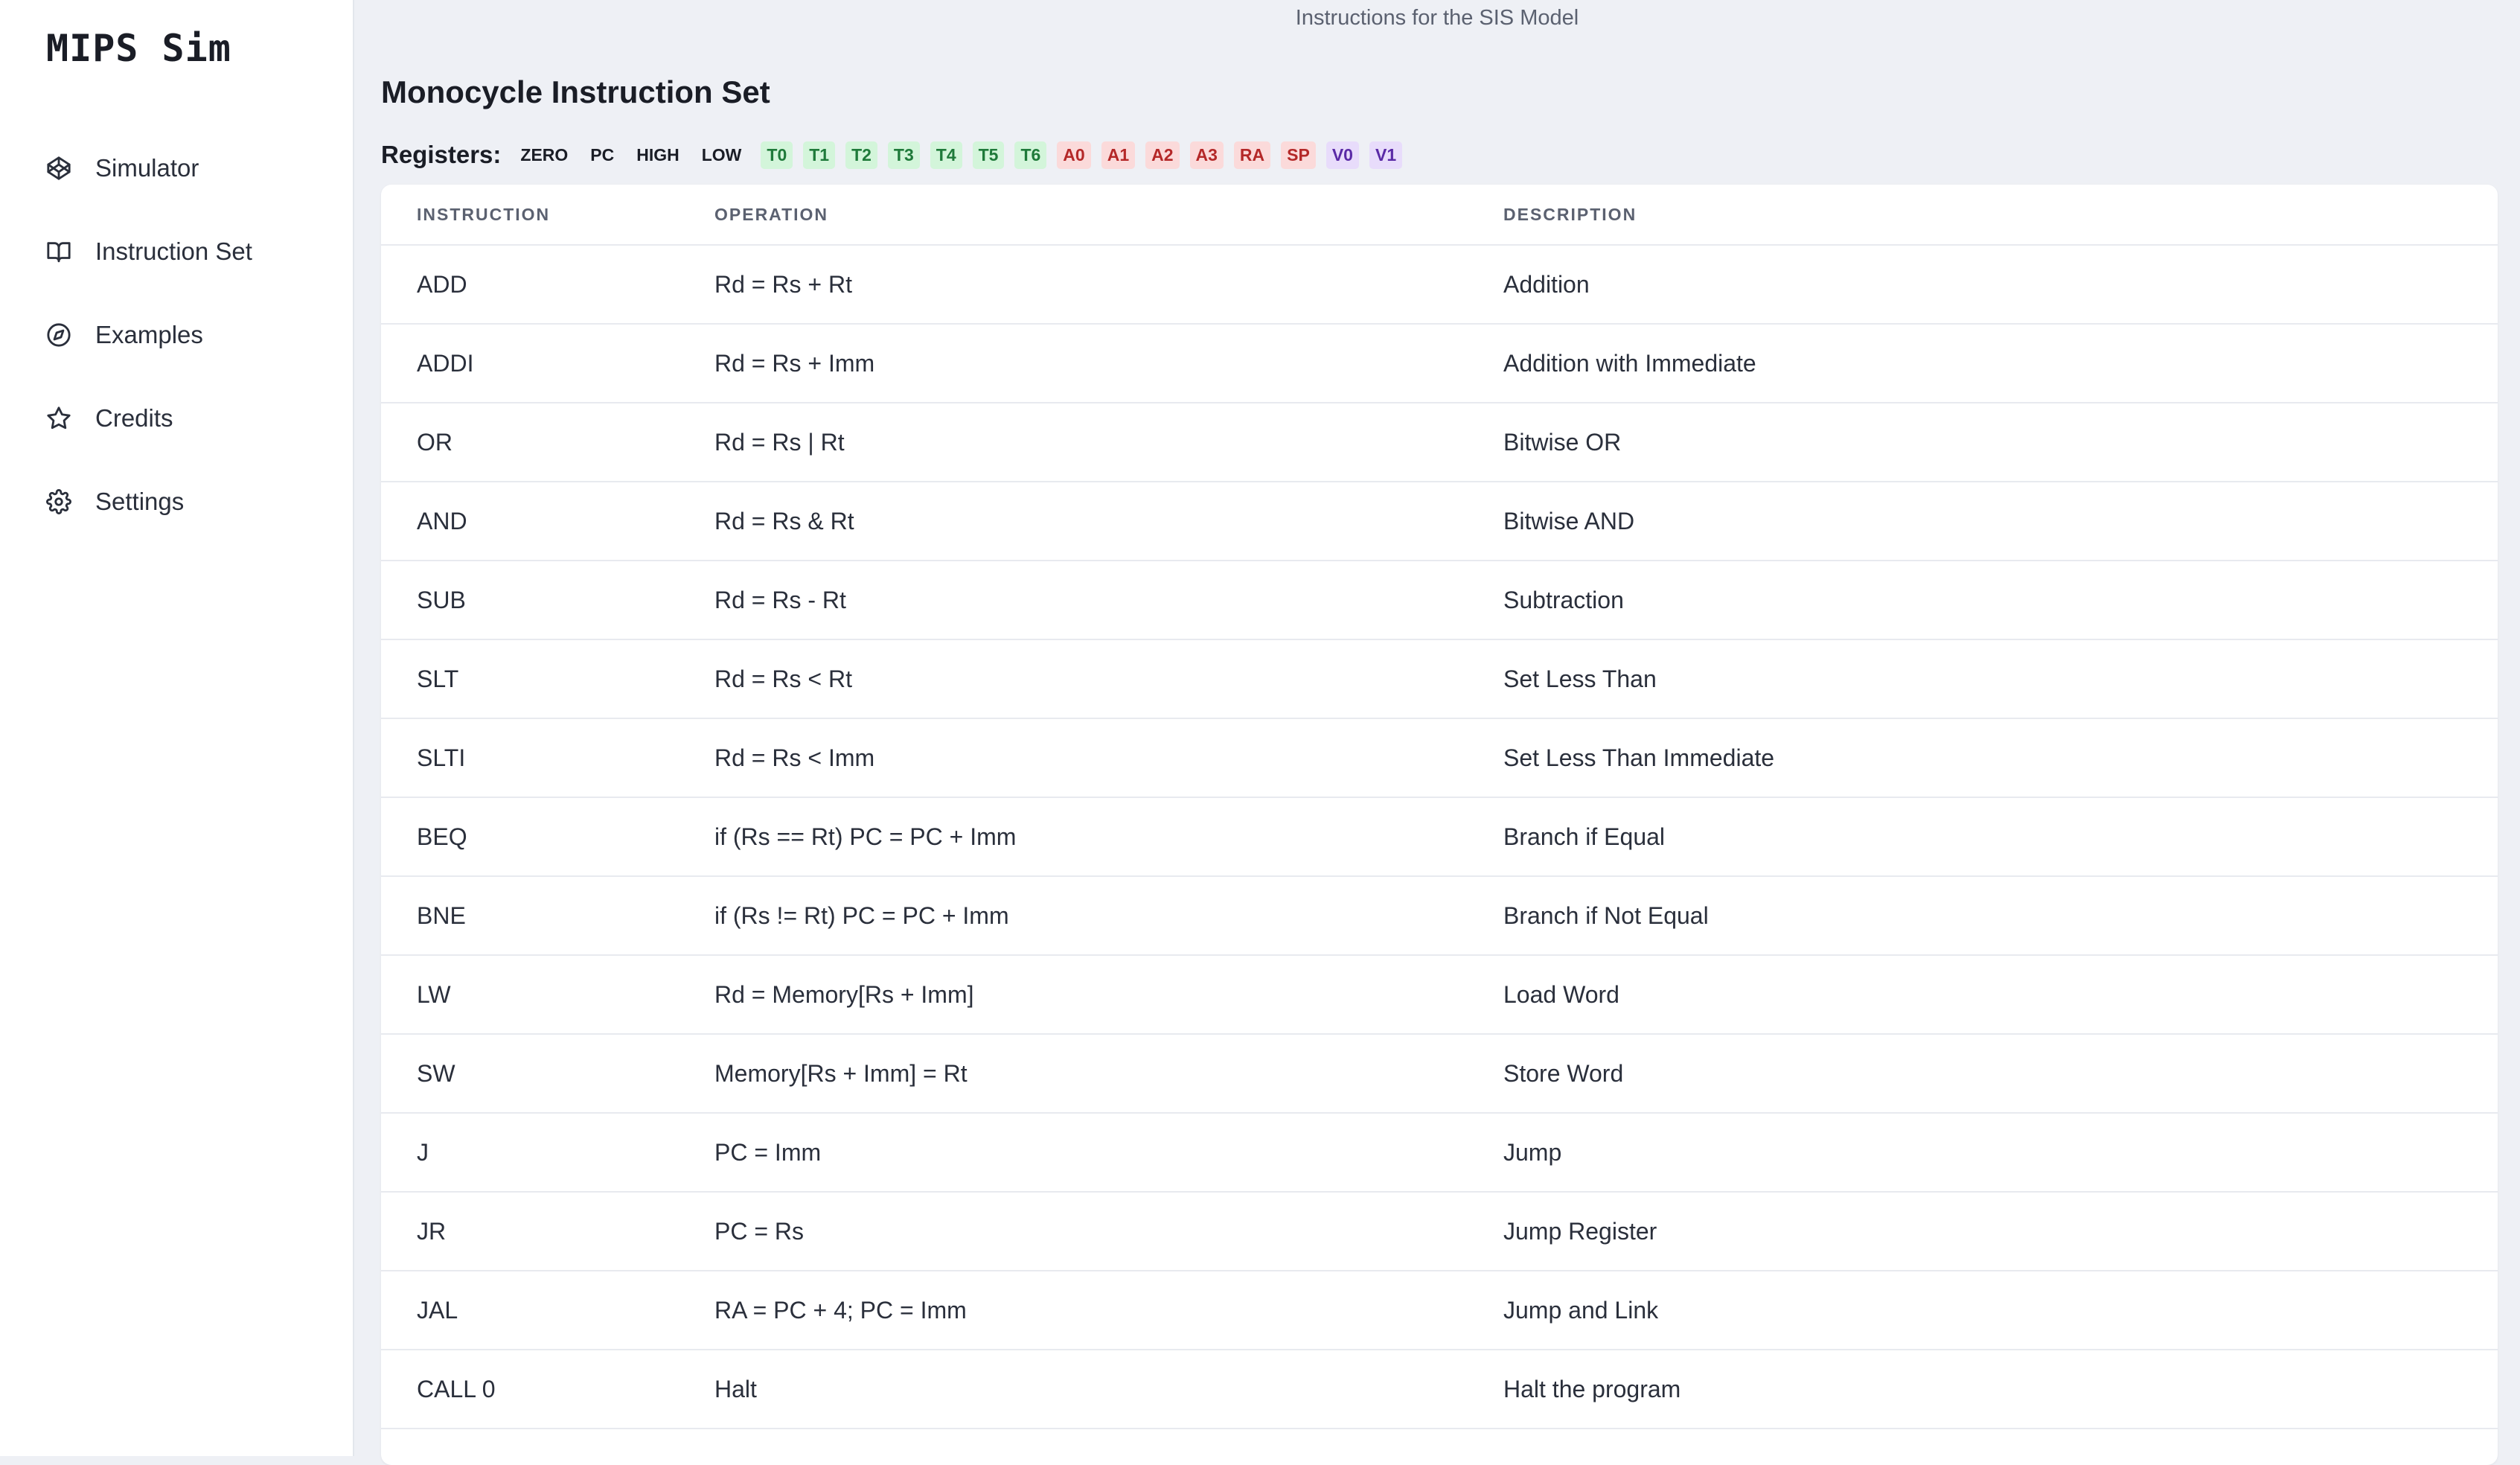 Image resolution: width=2520 pixels, height=1465 pixels. I want to click on cell-instruction: BNE, so click(547, 916).